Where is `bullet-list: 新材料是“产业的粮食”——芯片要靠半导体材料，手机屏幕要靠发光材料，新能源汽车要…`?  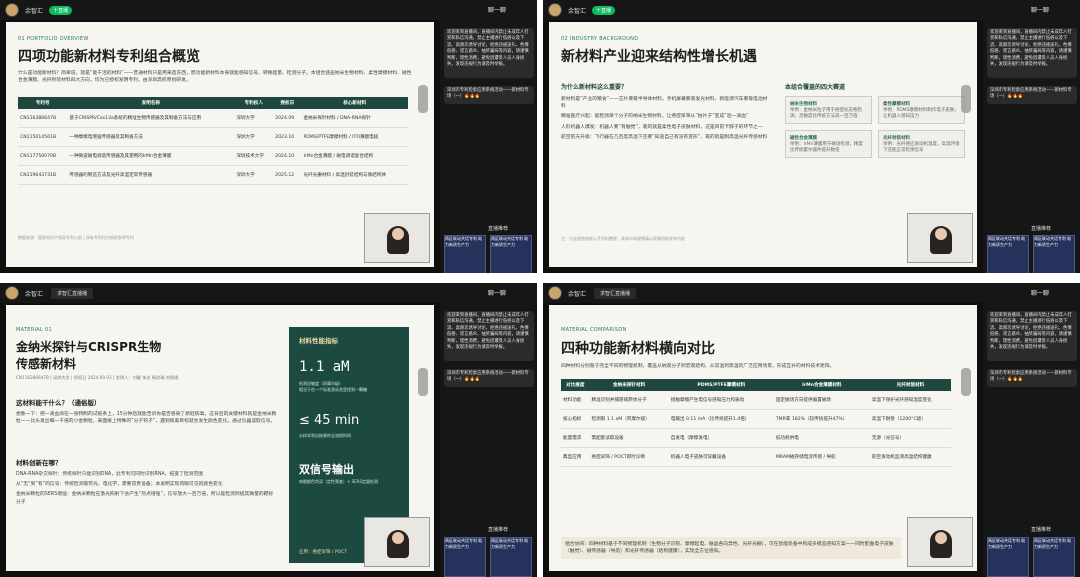 bullet-list: 新材料是“产业的粮食”——芯片要靠半导体材料，手机屏幕要靠发光材料，新能源汽车要… is located at coordinates (666, 118).